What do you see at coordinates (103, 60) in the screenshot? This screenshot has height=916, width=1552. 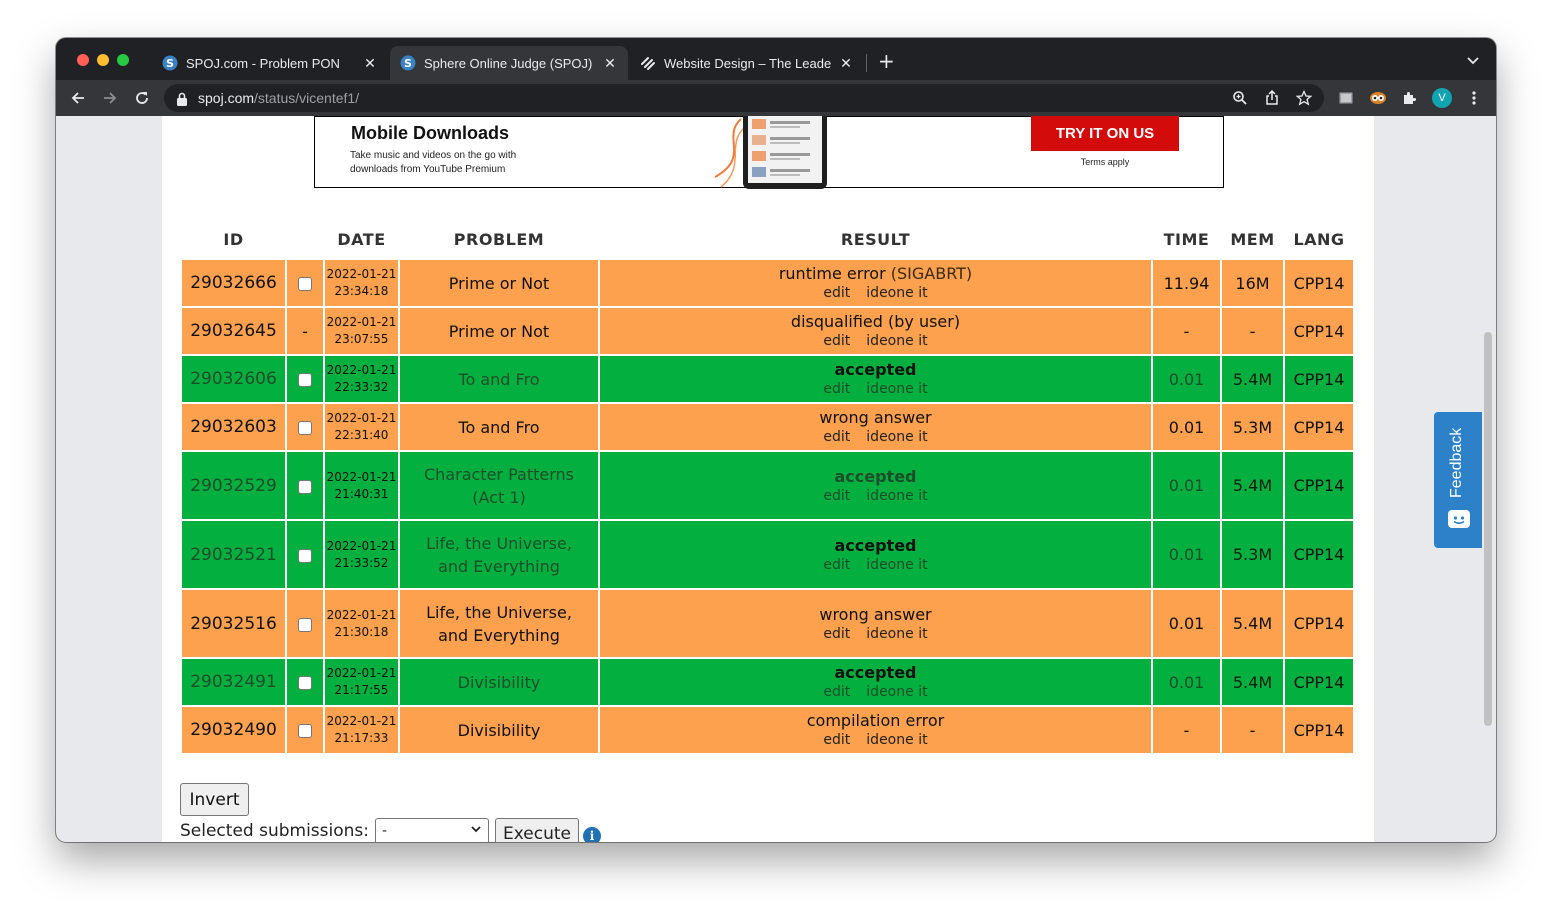 I see `minimize-window-button` at bounding box center [103, 60].